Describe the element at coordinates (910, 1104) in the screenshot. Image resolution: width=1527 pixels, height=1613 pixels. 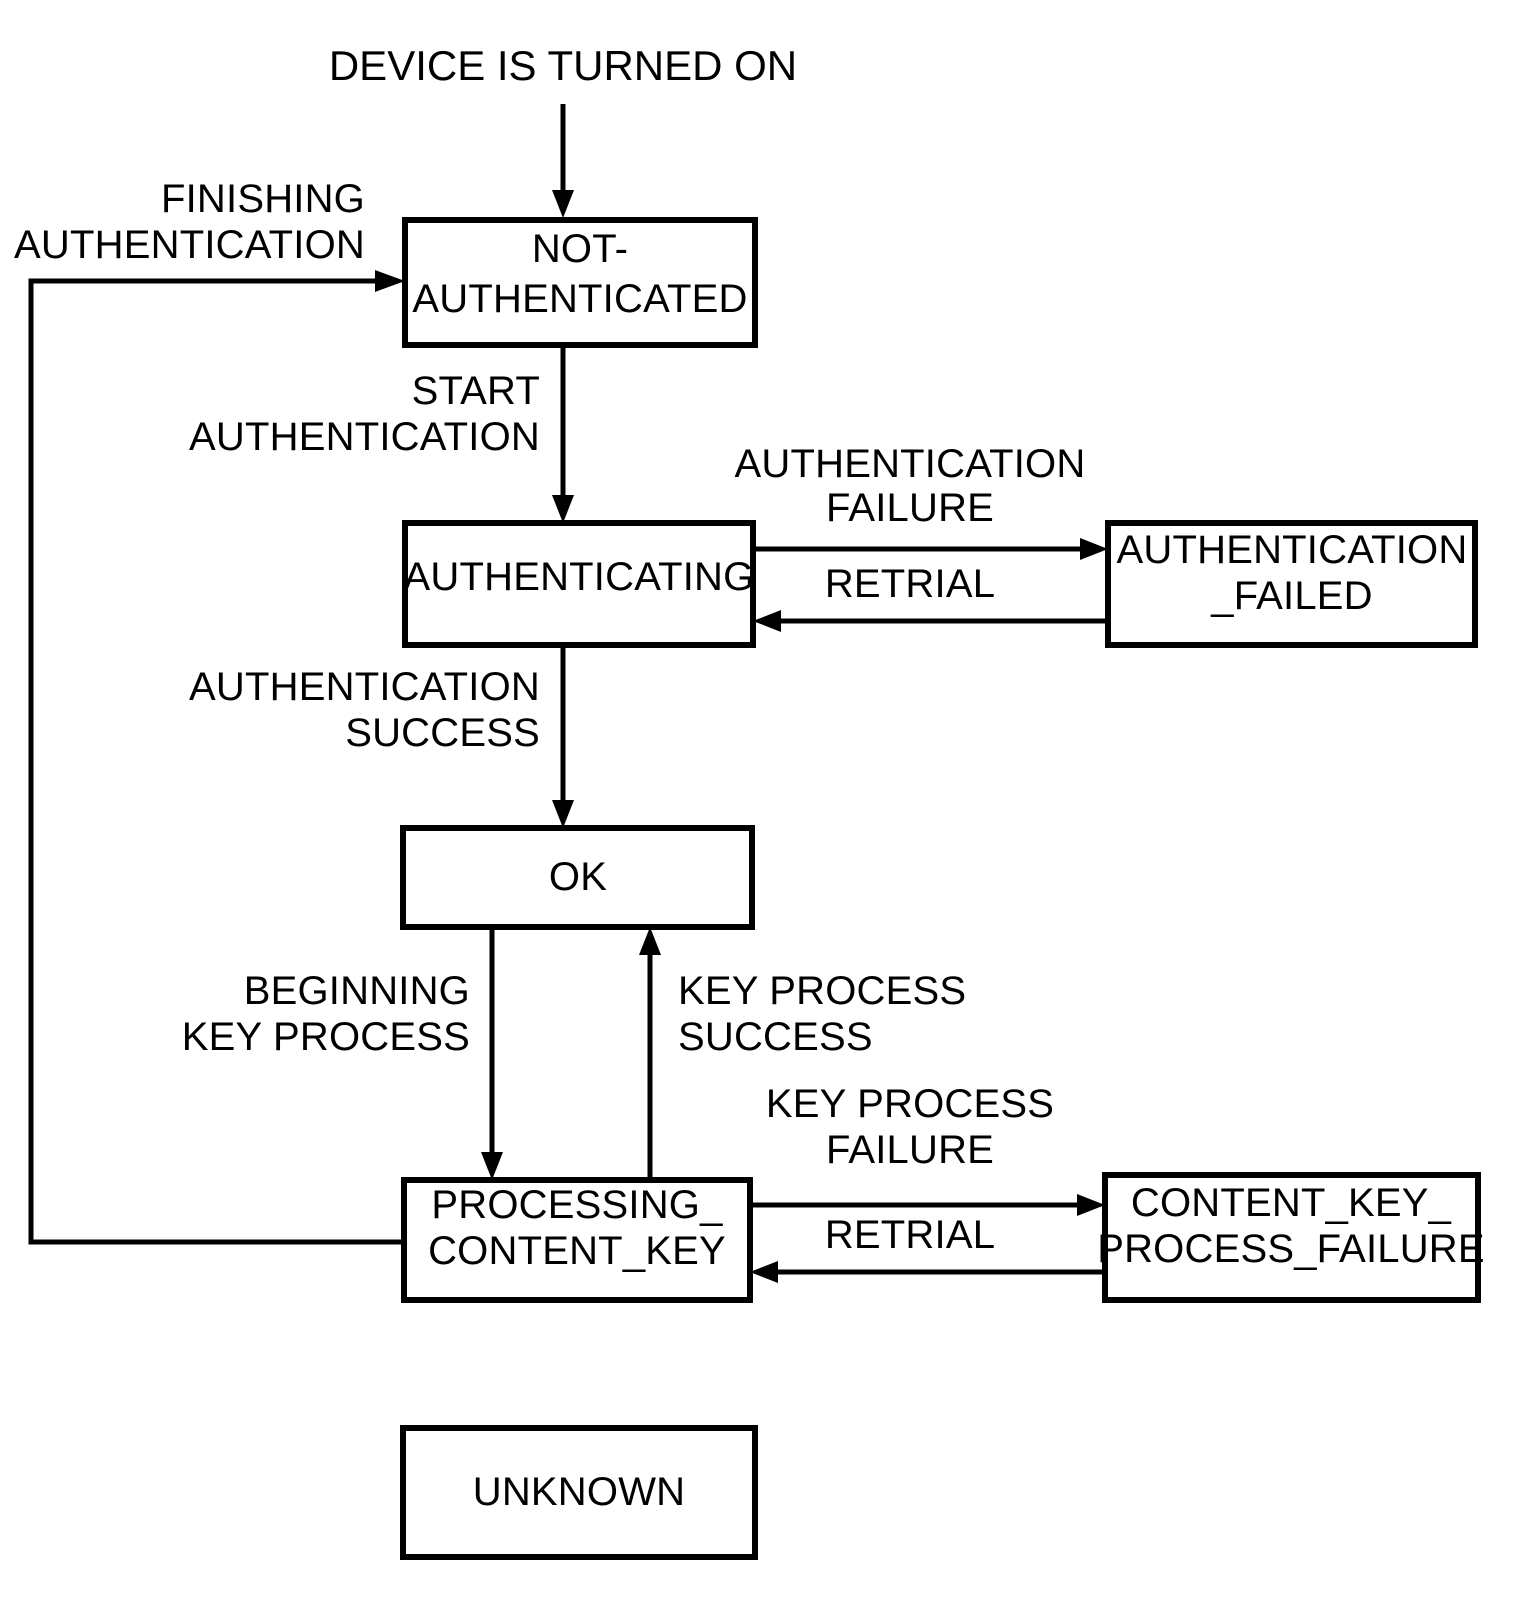
I see `transition-key-process-failure-label-line1: KEY PROCESS` at that location.